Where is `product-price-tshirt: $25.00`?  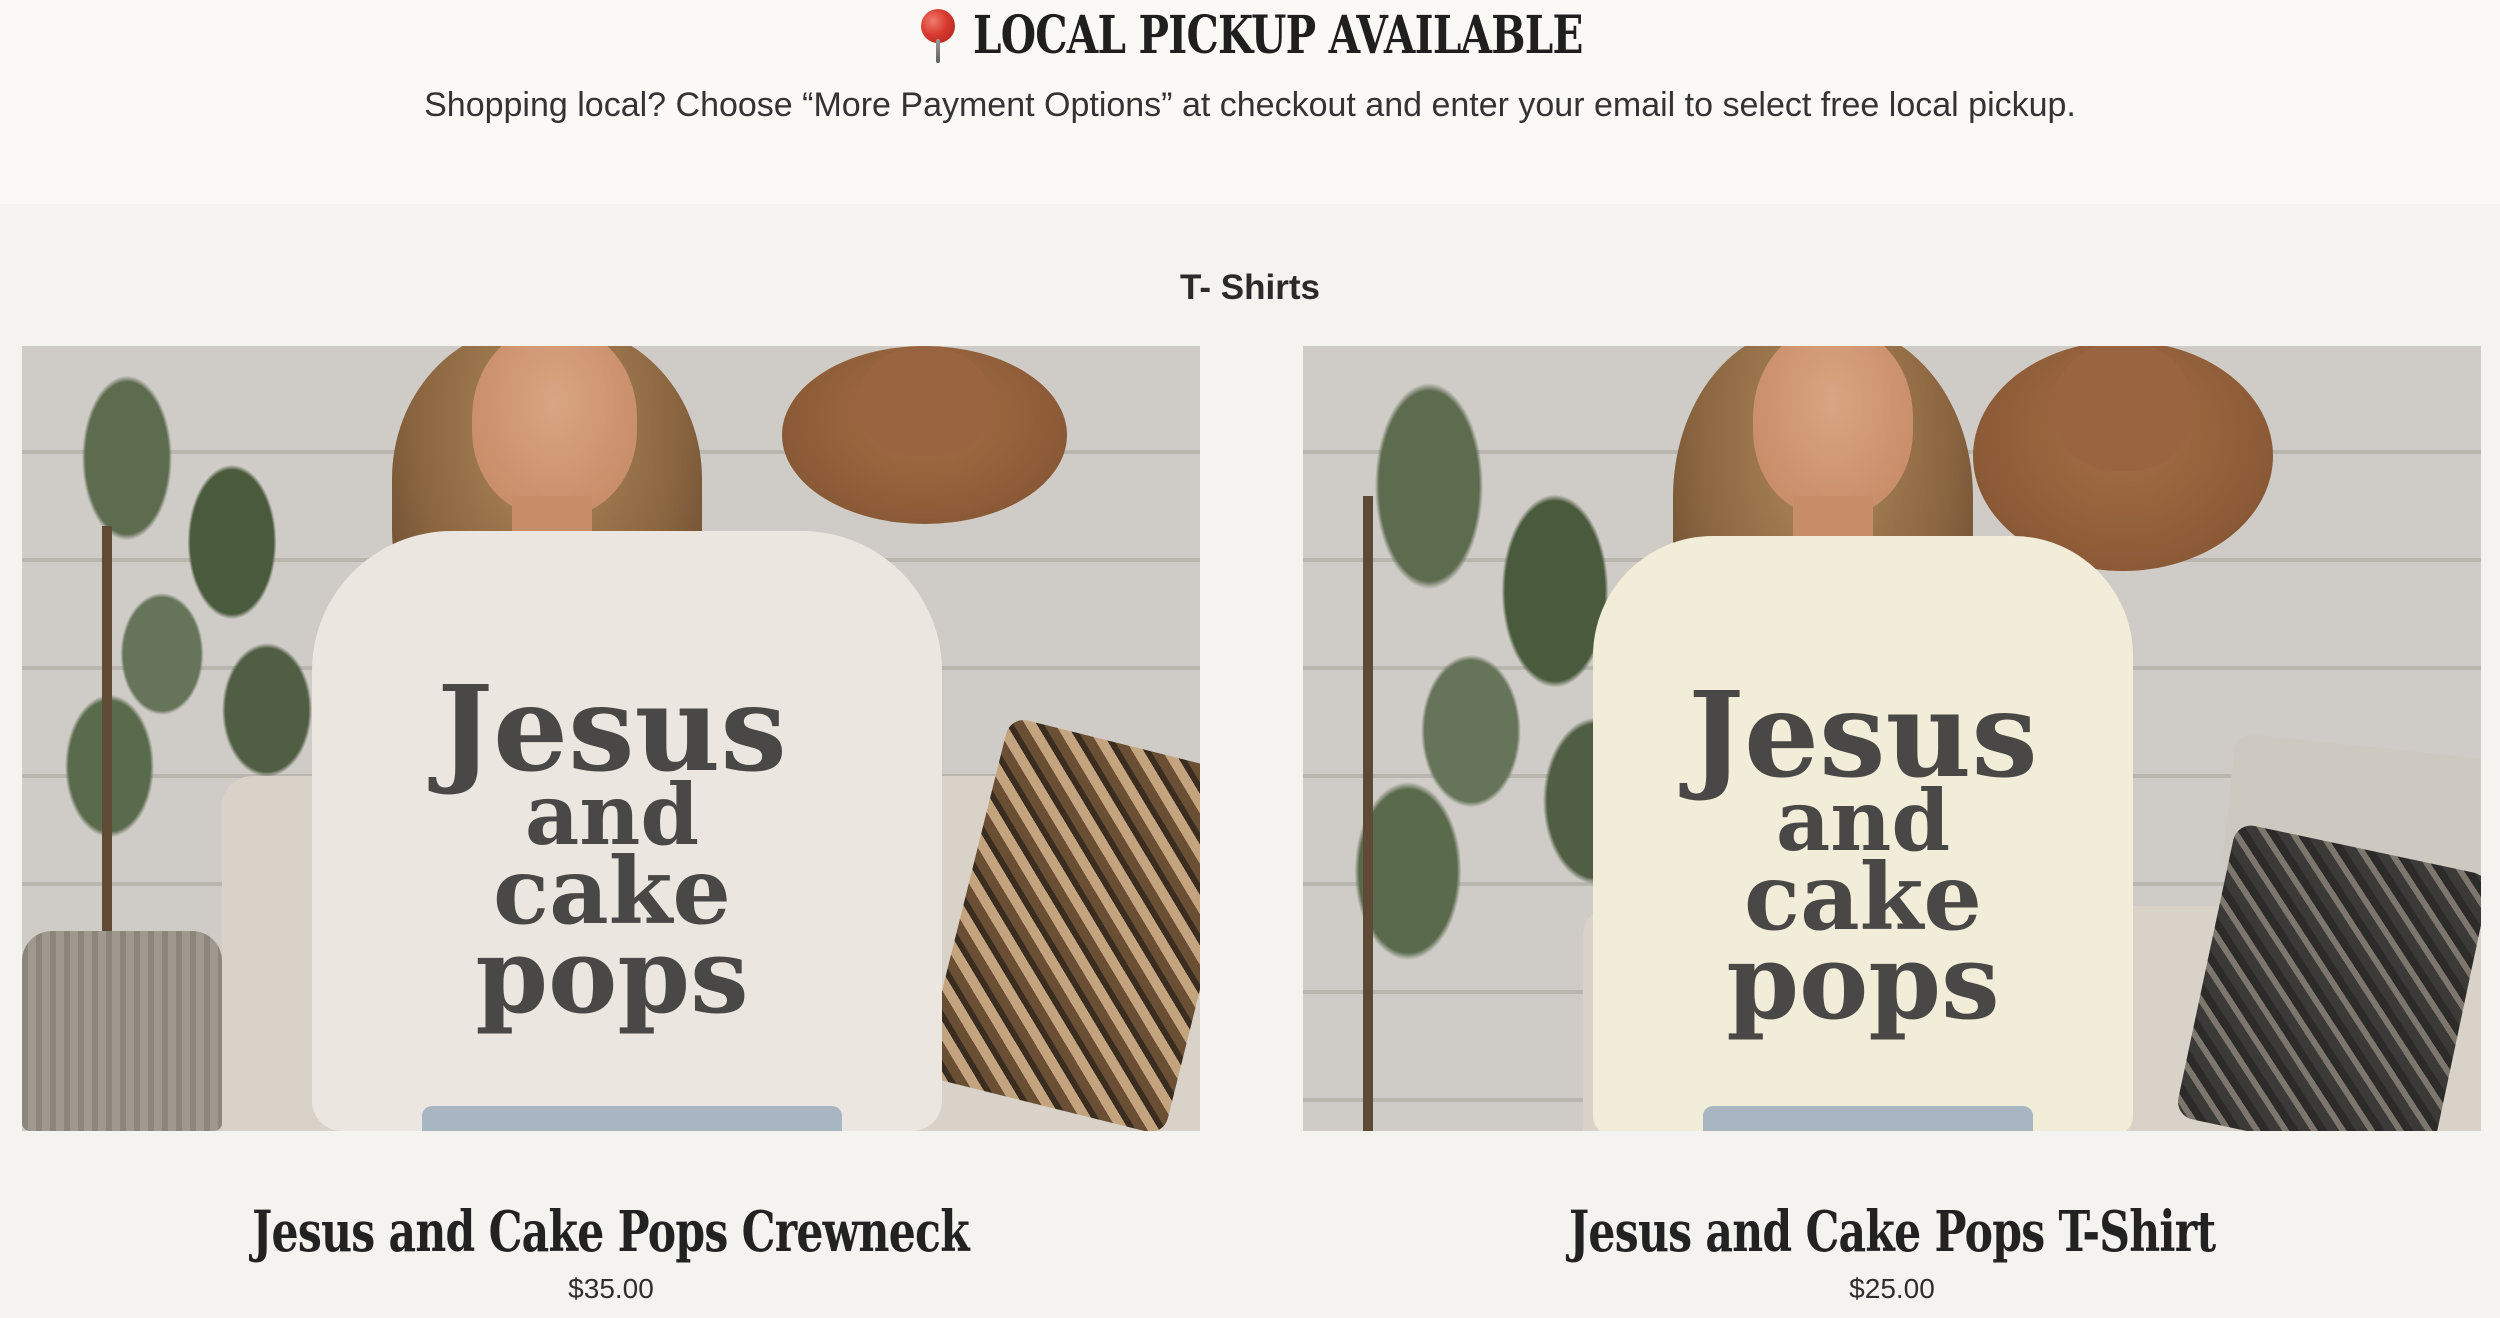
product-price-tshirt: $25.00 is located at coordinates (1892, 1288).